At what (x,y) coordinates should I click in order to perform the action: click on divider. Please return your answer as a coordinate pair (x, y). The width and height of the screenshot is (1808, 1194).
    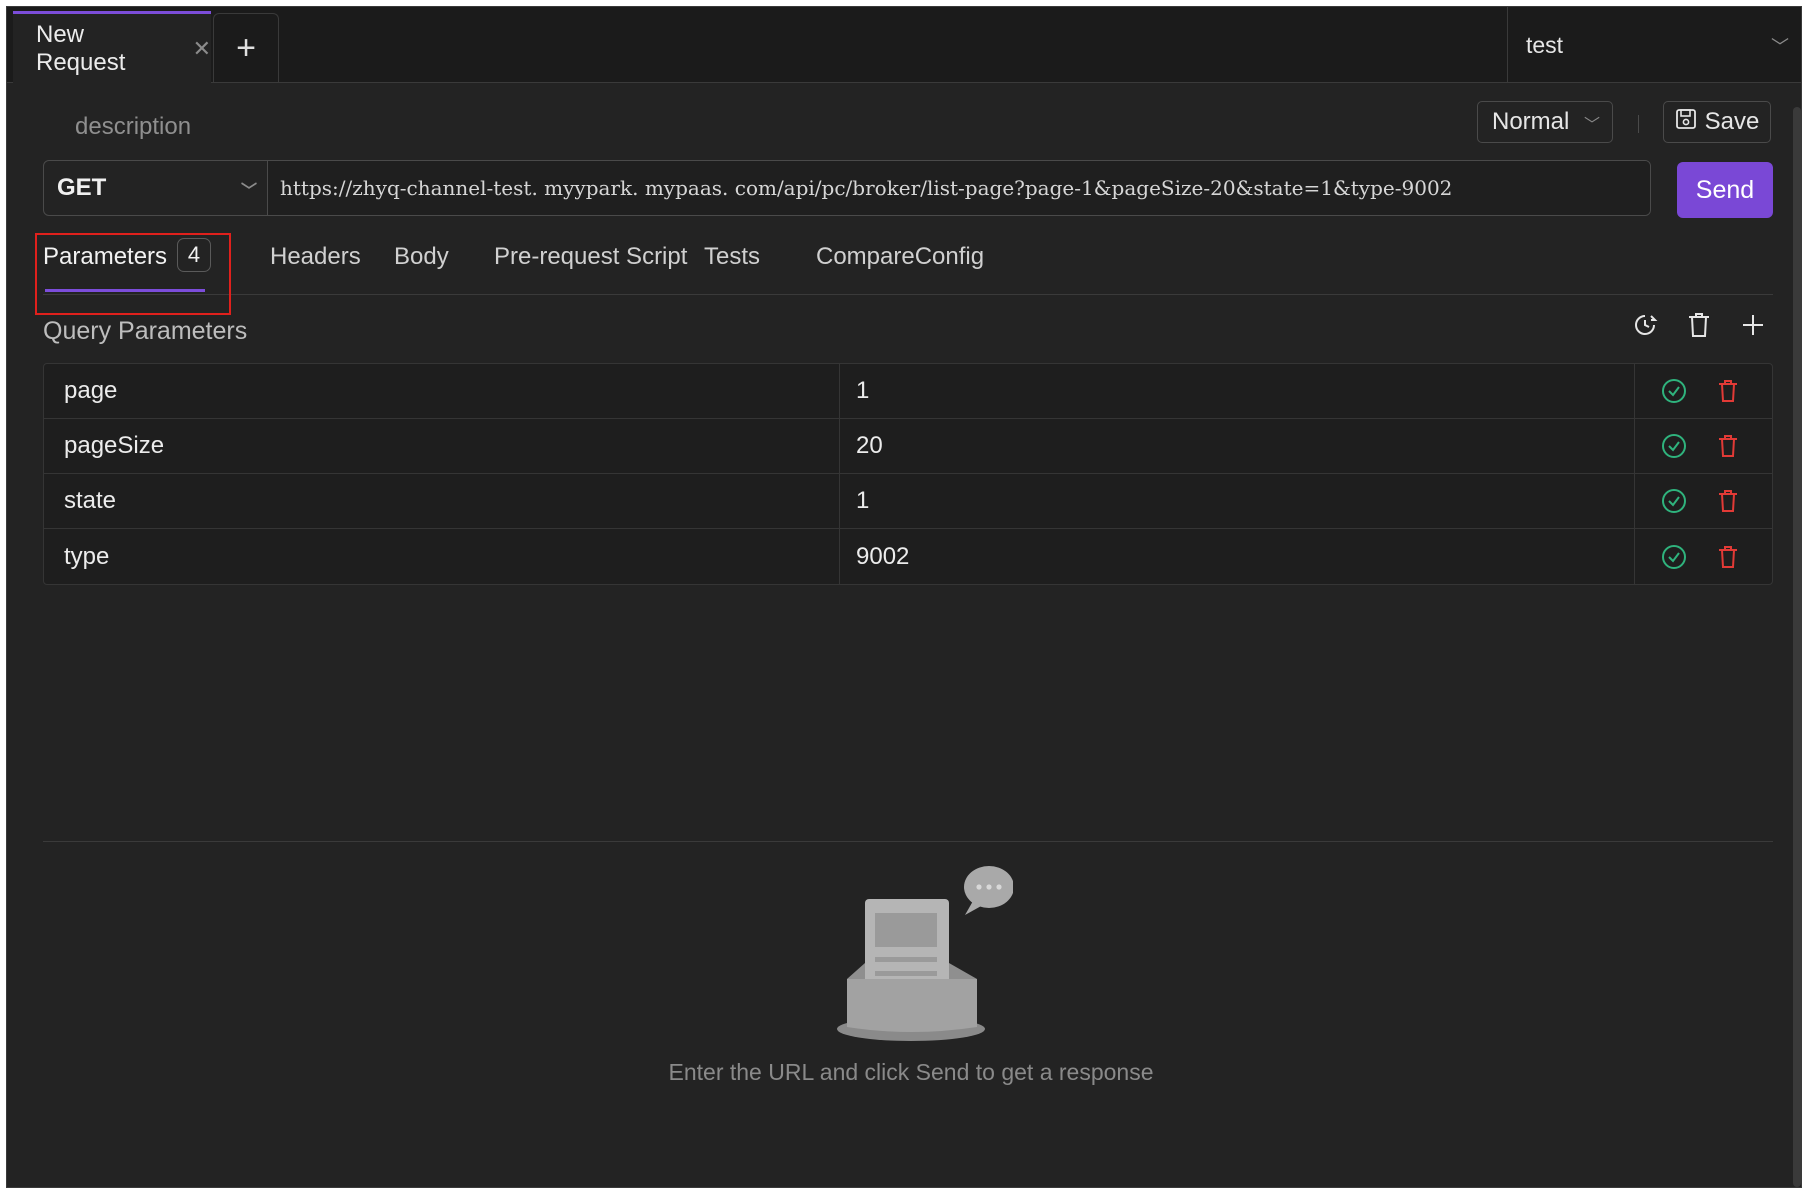
    Looking at the image, I should click on (1638, 124).